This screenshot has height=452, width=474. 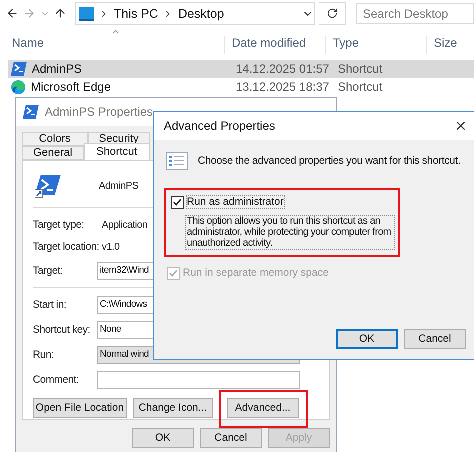 What do you see at coordinates (220, 126) in the screenshot?
I see `window-title: Advanced Properties` at bounding box center [220, 126].